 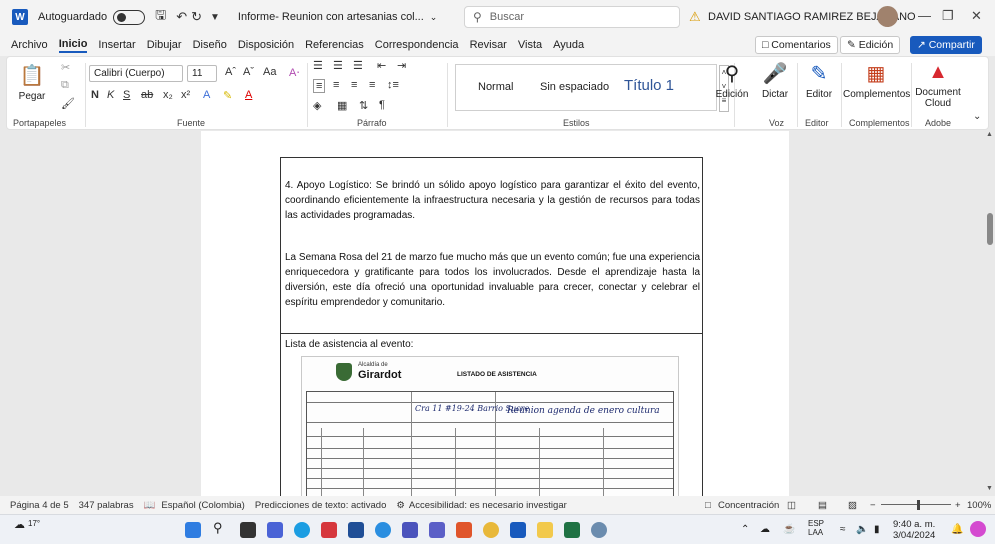 I want to click on scroll-up-icon: ▲, so click(x=989, y=134).